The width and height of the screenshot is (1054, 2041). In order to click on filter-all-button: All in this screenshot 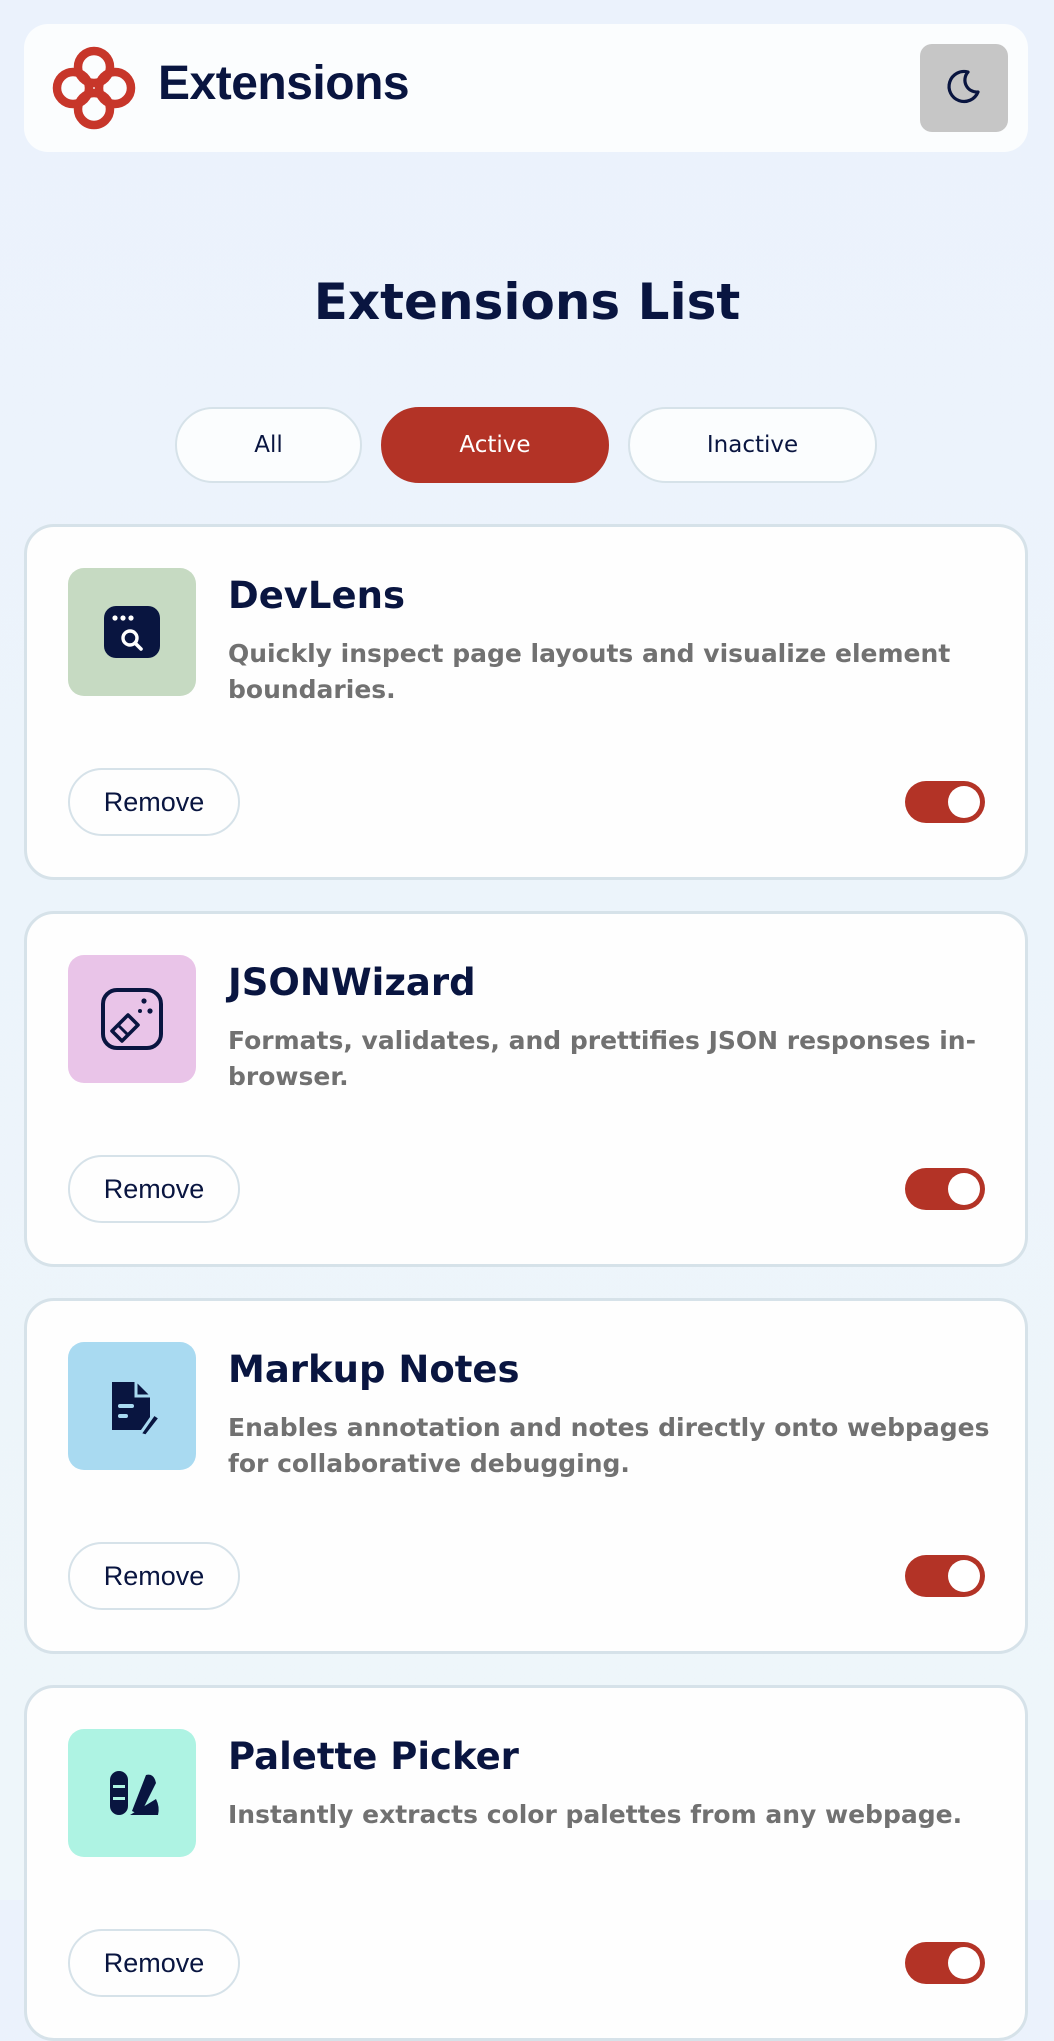, I will do `click(268, 445)`.